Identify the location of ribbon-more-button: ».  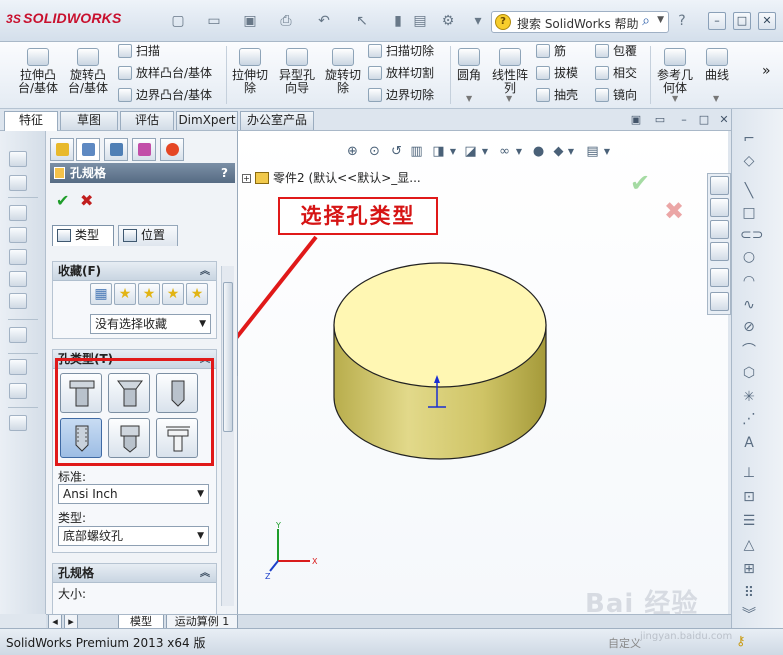
(766, 71).